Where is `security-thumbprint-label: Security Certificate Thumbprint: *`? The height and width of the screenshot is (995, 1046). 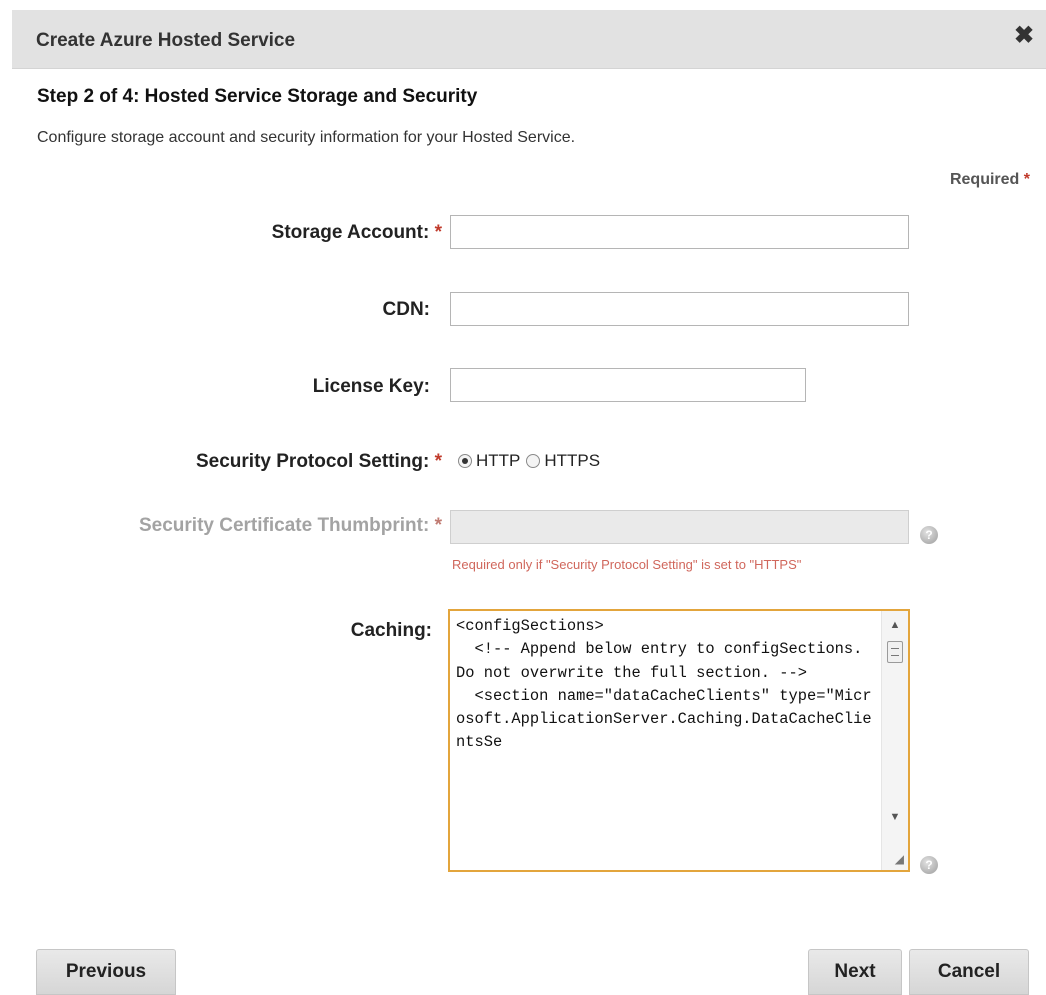 security-thumbprint-label: Security Certificate Thumbprint: * is located at coordinates (241, 526).